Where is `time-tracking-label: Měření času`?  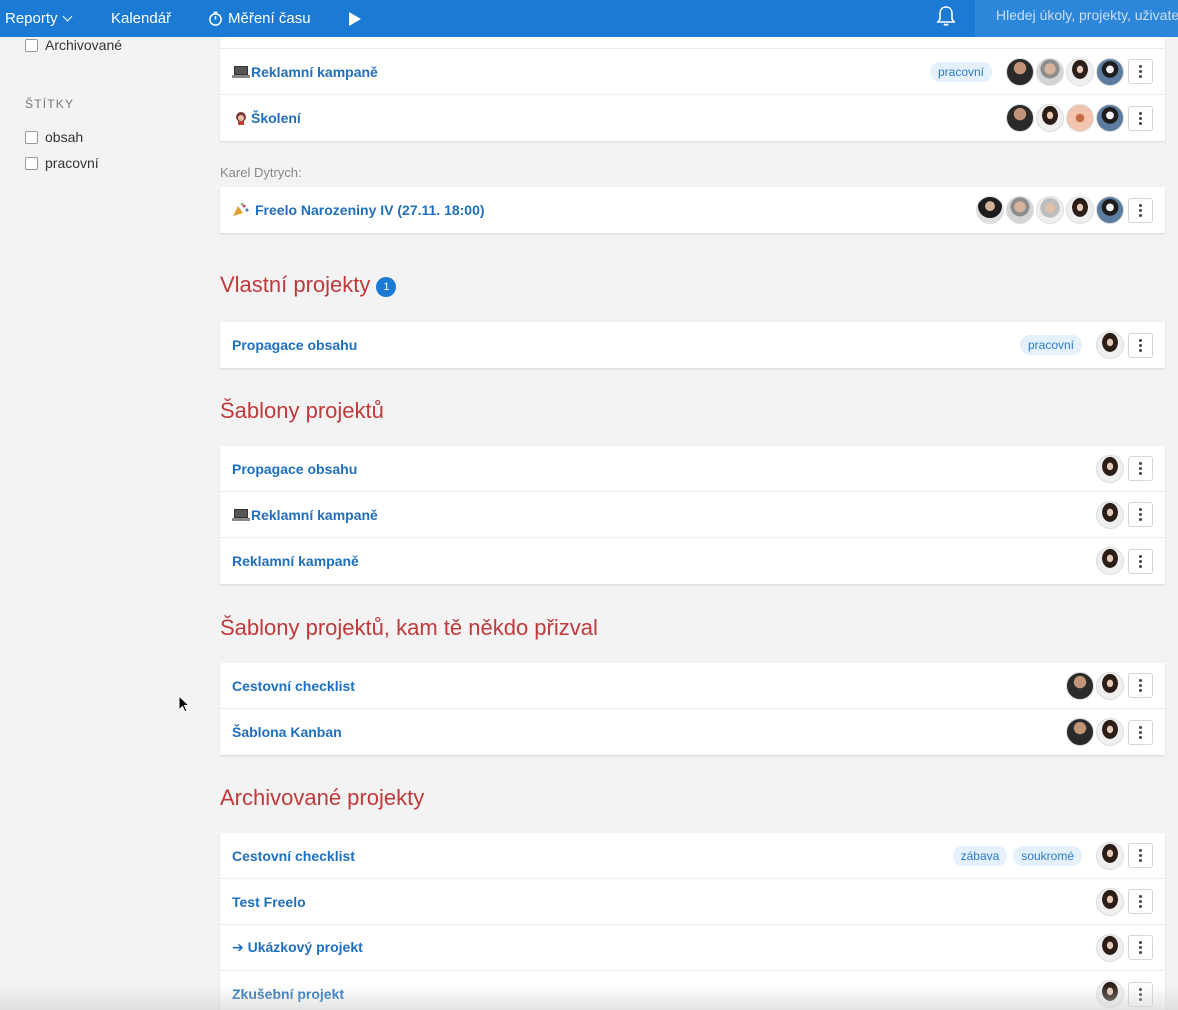 time-tracking-label: Měření času is located at coordinates (269, 18).